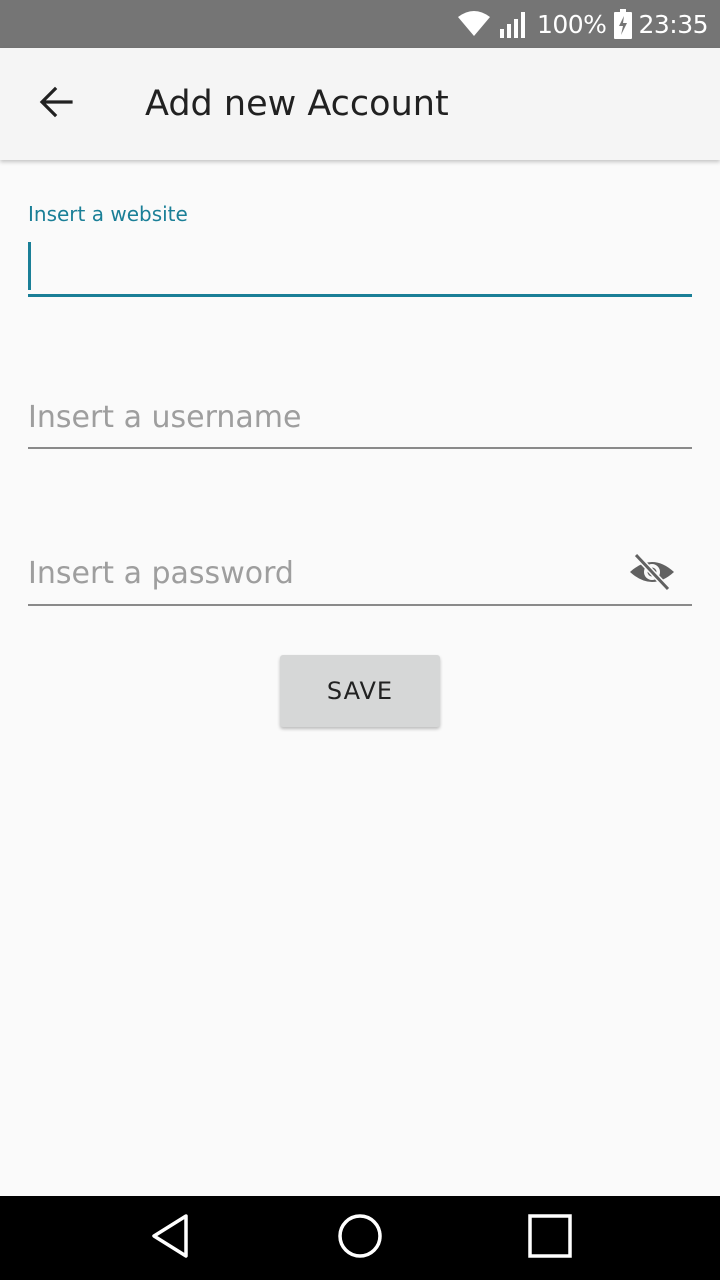  I want to click on battery-charging-icon, so click(623, 24).